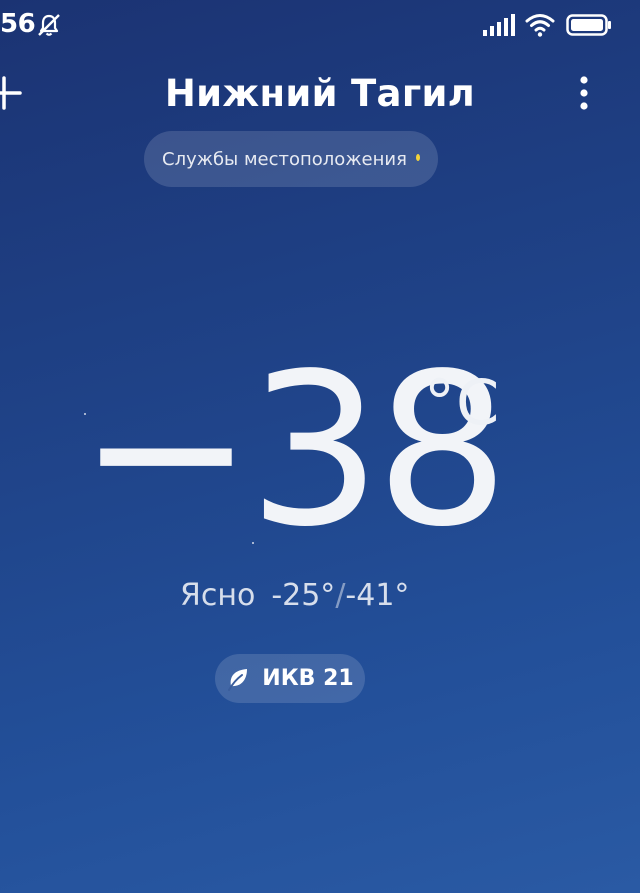 The height and width of the screenshot is (893, 640). I want to click on city-title: Нижний Тагил, so click(320, 93).